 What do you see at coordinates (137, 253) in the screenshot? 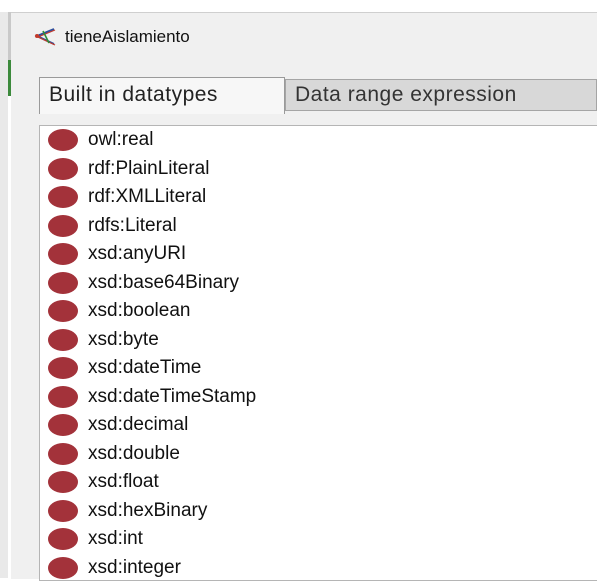
I see `datatype-label: xsd:anyURI` at bounding box center [137, 253].